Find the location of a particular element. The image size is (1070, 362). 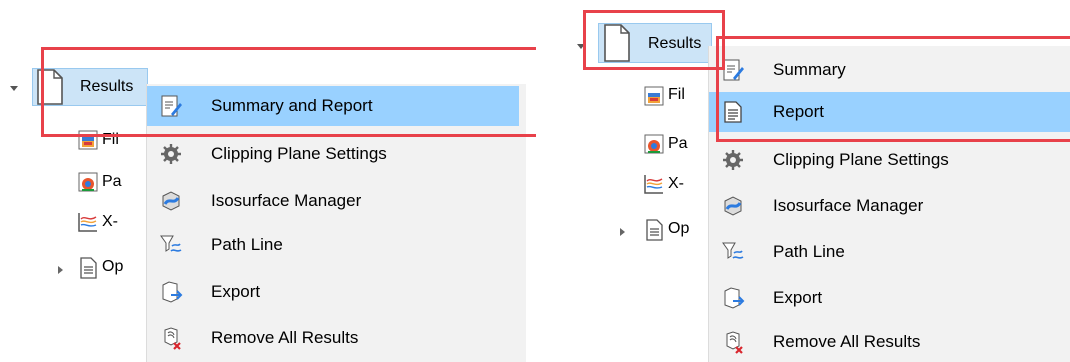

expand-results-toggle is located at coordinates (14, 88).